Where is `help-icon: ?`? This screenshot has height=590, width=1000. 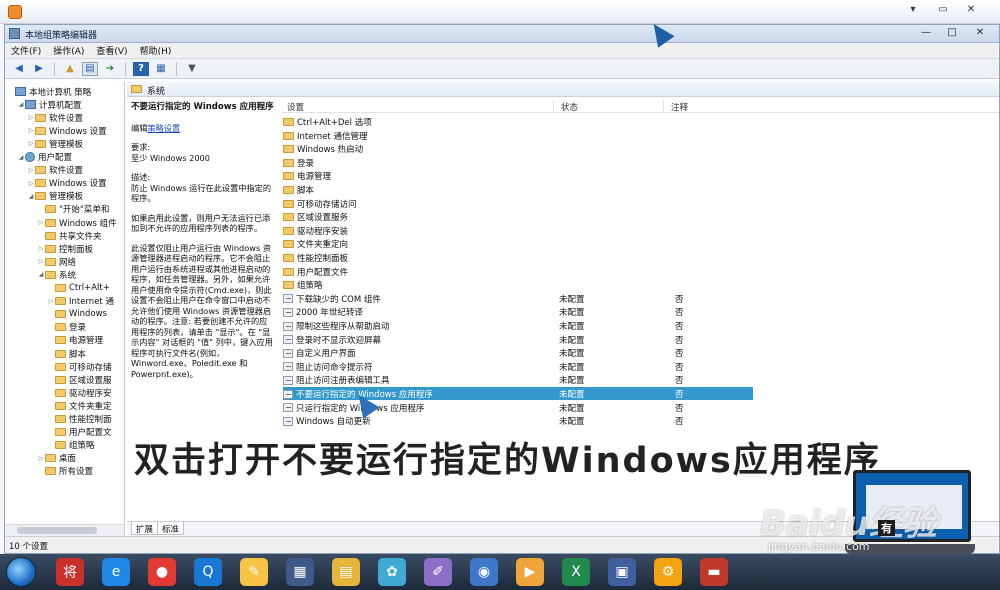
help-icon: ? is located at coordinates (141, 68).